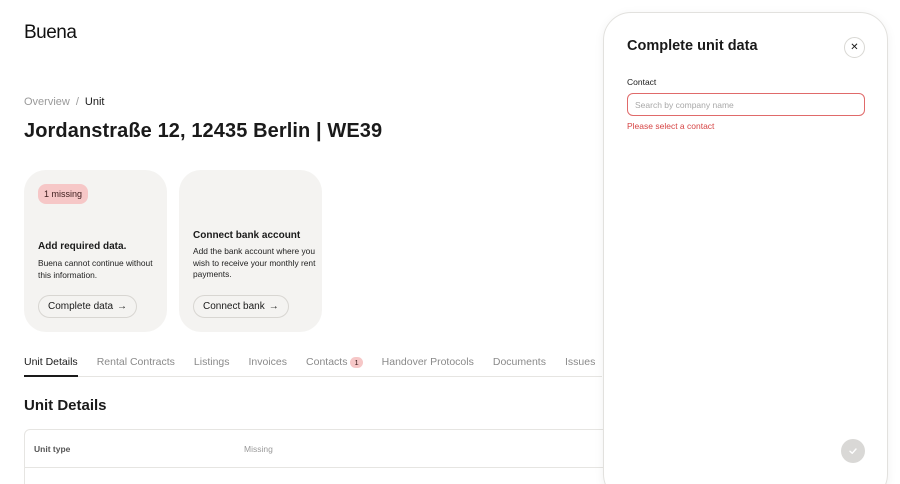 This screenshot has width=900, height=484. I want to click on contact-field-label: Contact, so click(642, 82).